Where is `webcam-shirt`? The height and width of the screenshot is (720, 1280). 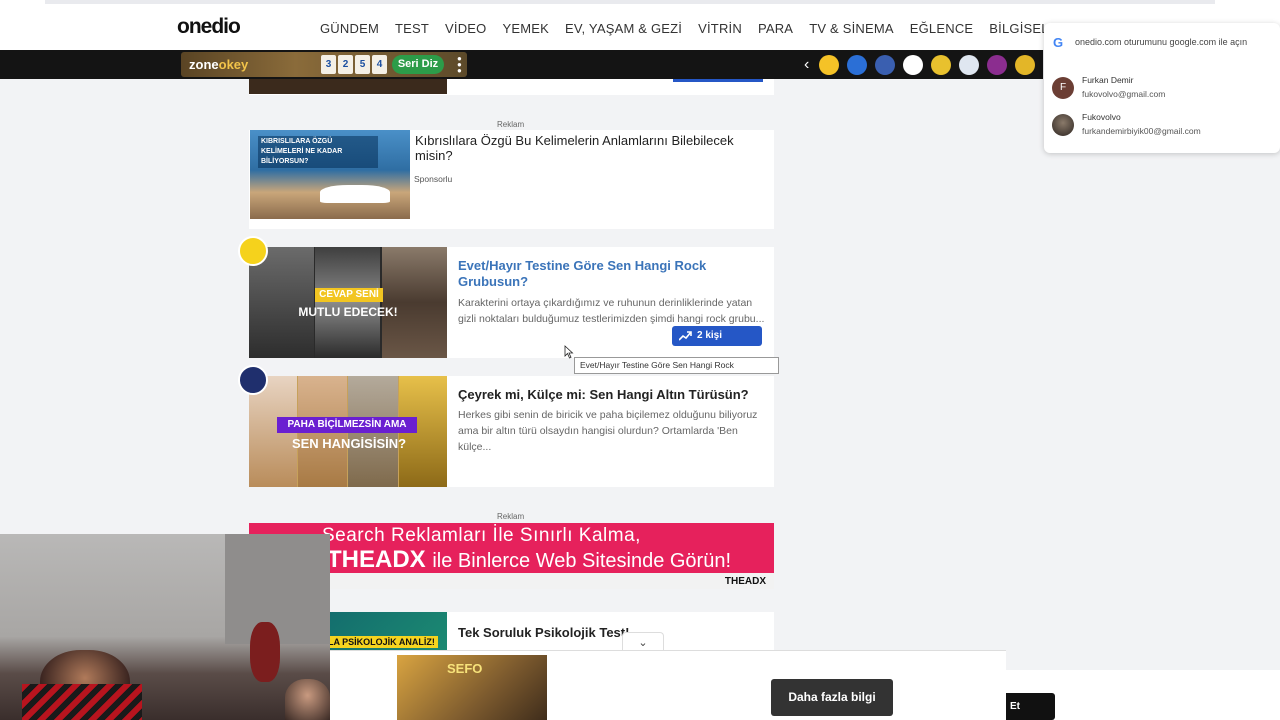 webcam-shirt is located at coordinates (82, 702).